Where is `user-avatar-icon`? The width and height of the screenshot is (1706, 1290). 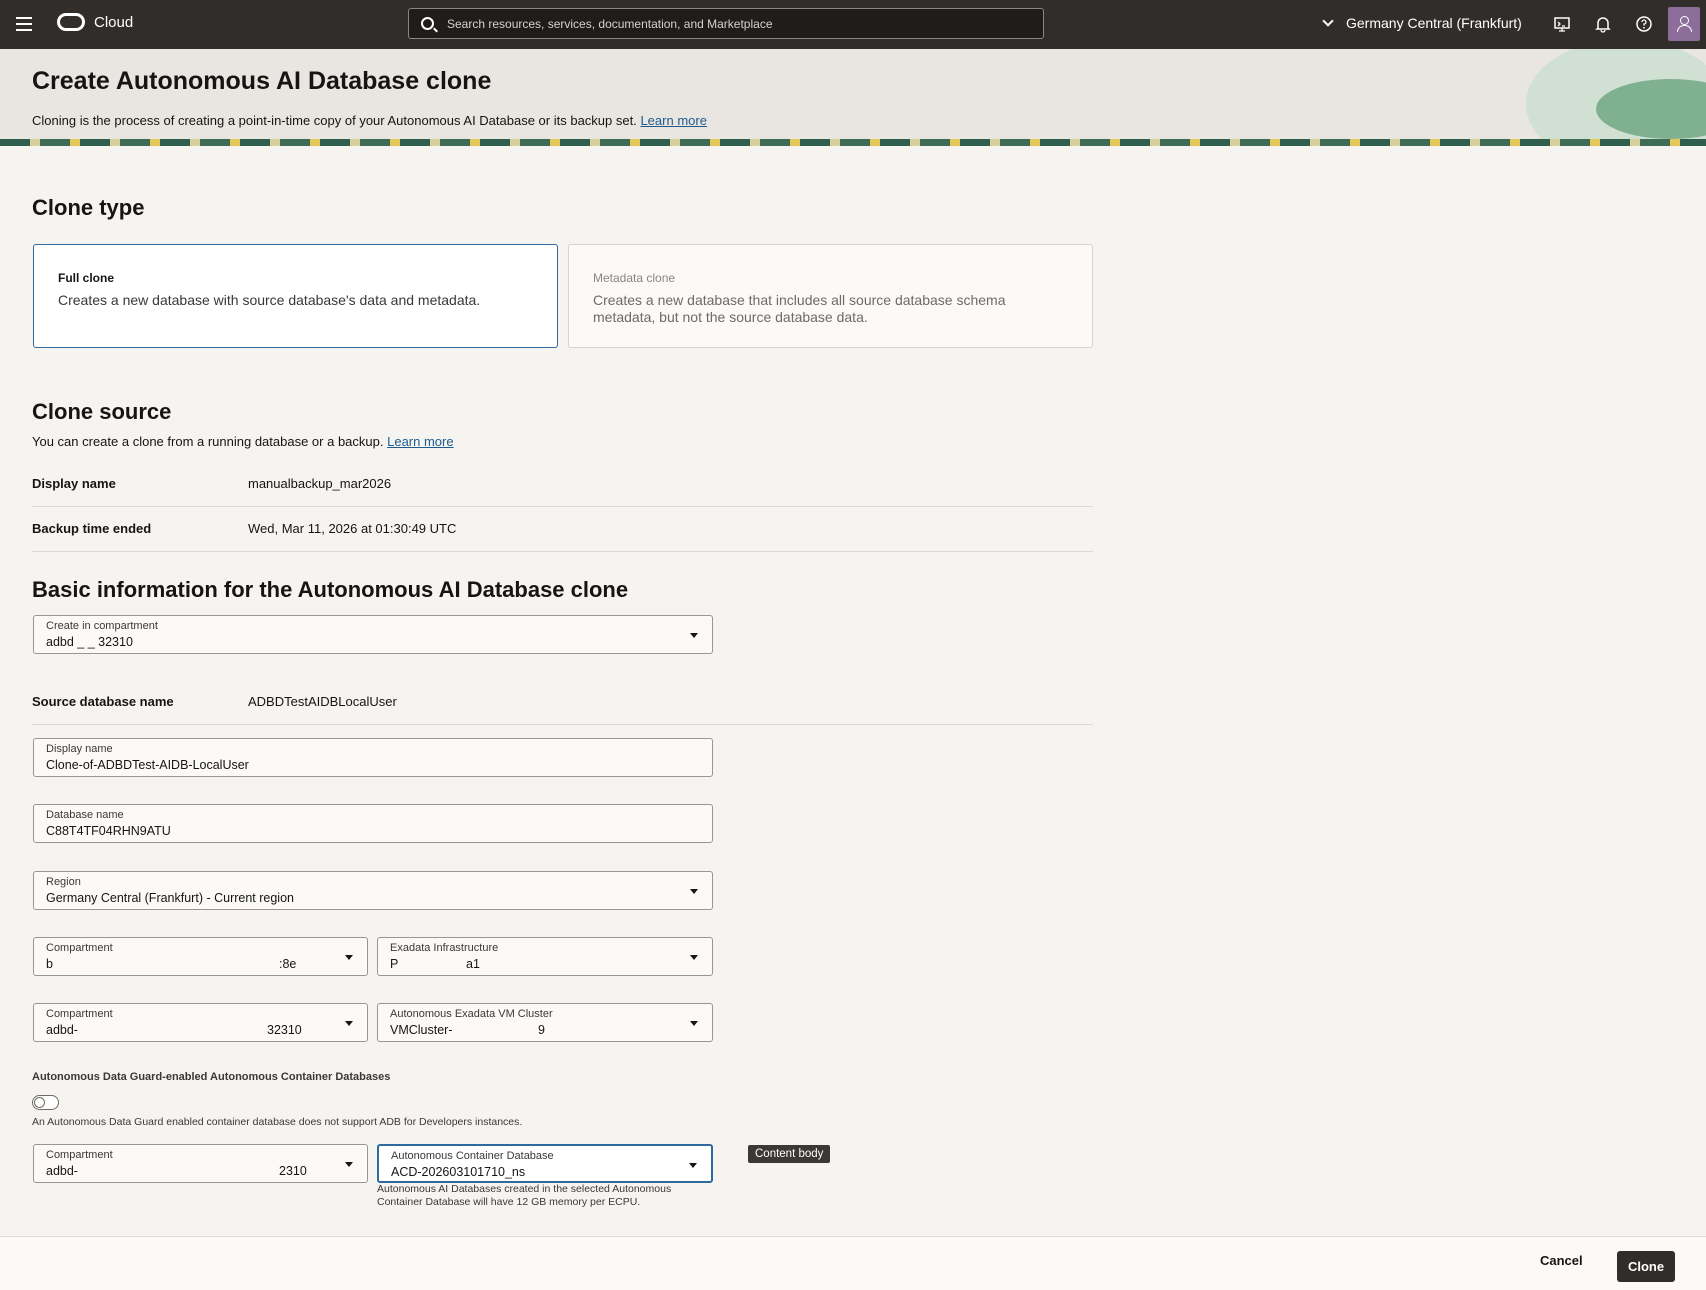 user-avatar-icon is located at coordinates (1684, 24).